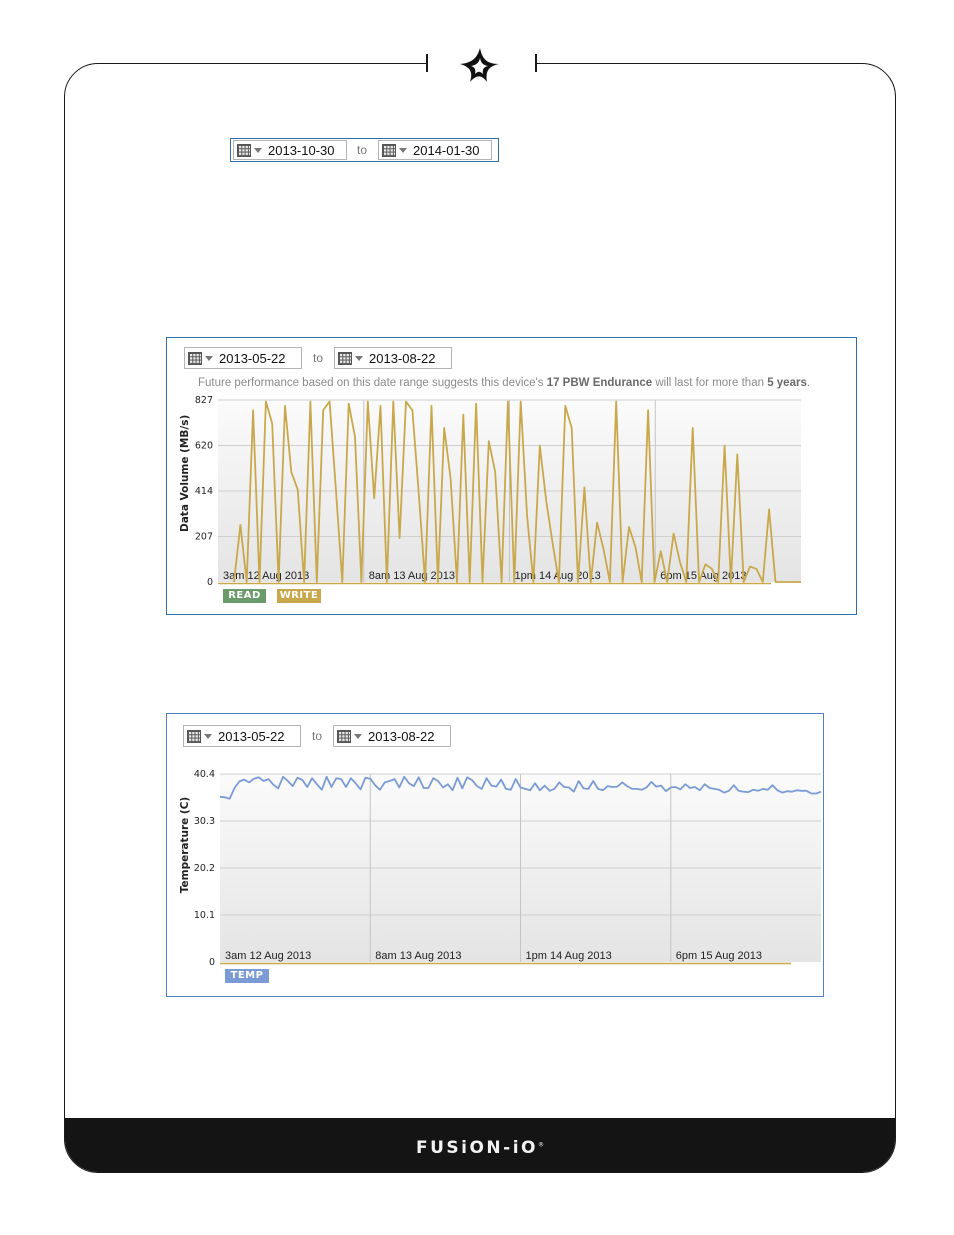 Image resolution: width=954 pixels, height=1235 pixels. What do you see at coordinates (204, 400) in the screenshot?
I see `y-tick-label: 827` at bounding box center [204, 400].